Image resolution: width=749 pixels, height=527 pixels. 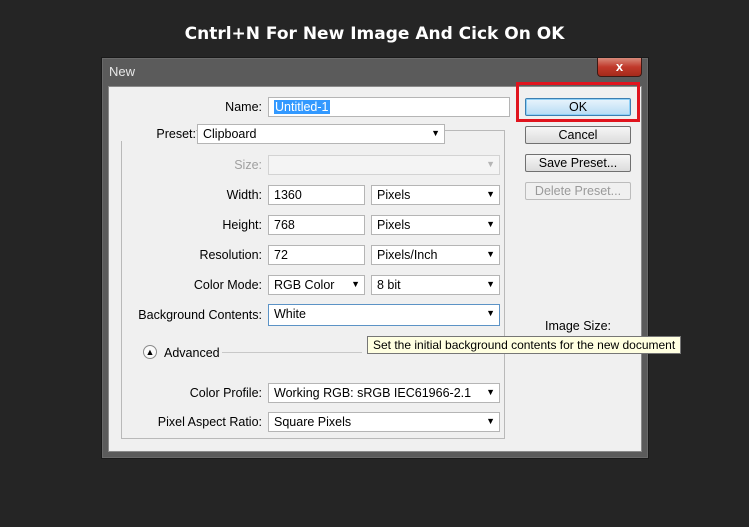 What do you see at coordinates (209, 422) in the screenshot?
I see `pixel-aspect-ratio-label: Pixel Aspect Ratio:` at bounding box center [209, 422].